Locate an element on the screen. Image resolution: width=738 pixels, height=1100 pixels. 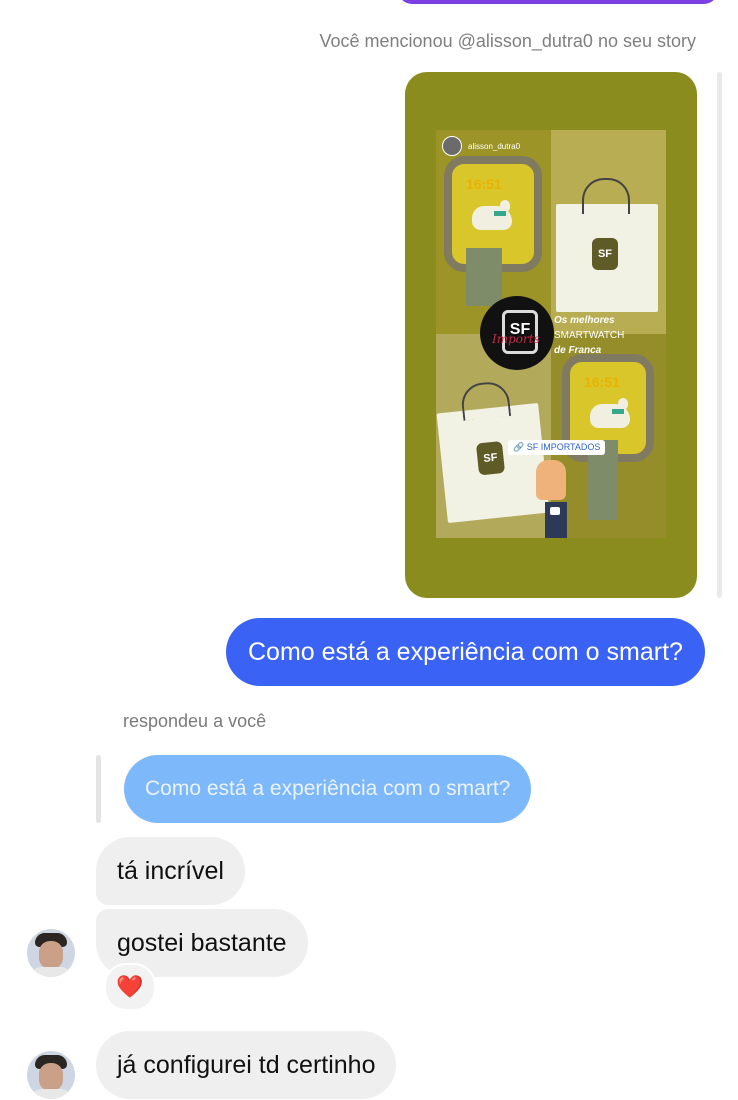
story-header: alisson_dutra0 is located at coordinates (481, 146).